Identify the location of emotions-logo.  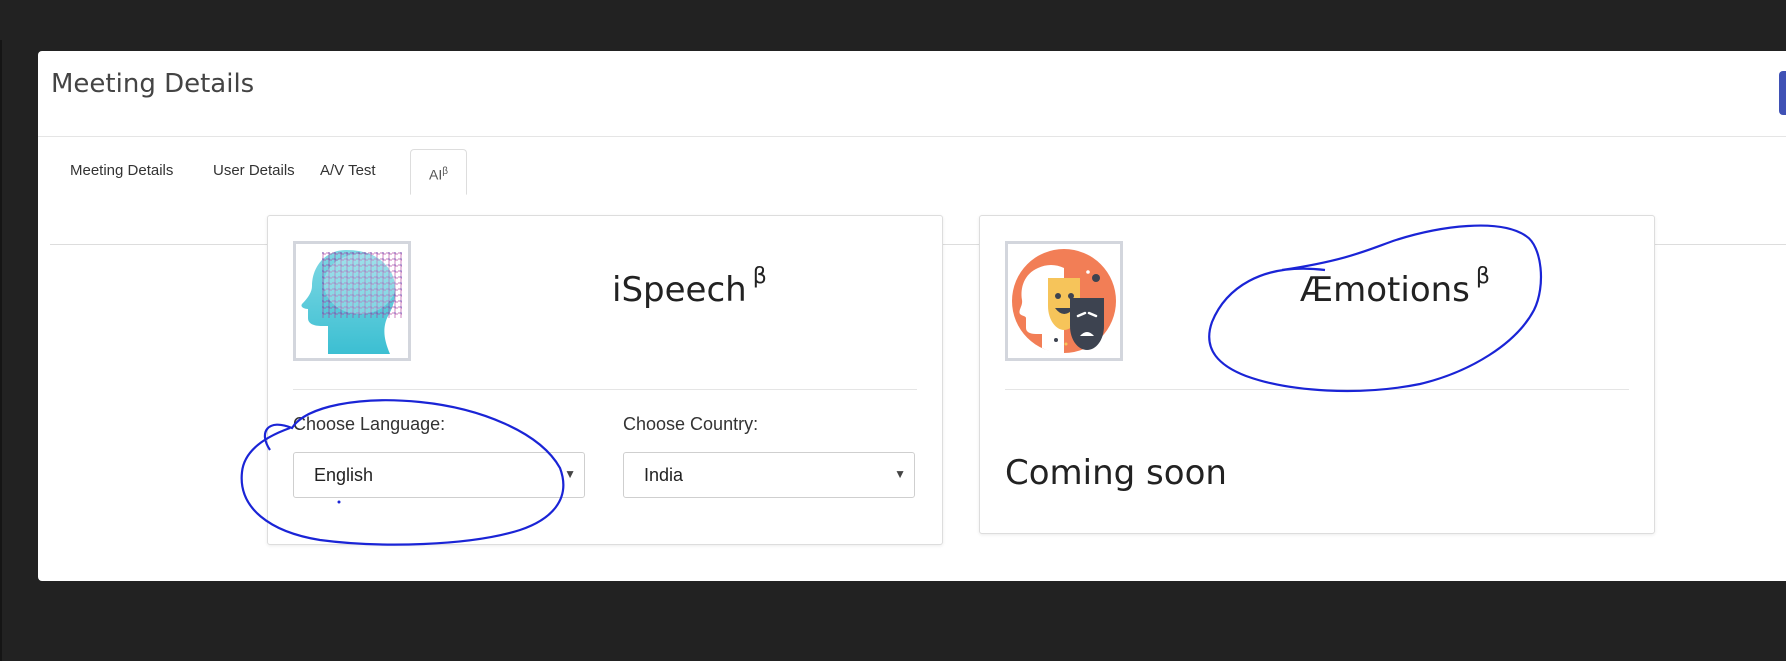
(1064, 301).